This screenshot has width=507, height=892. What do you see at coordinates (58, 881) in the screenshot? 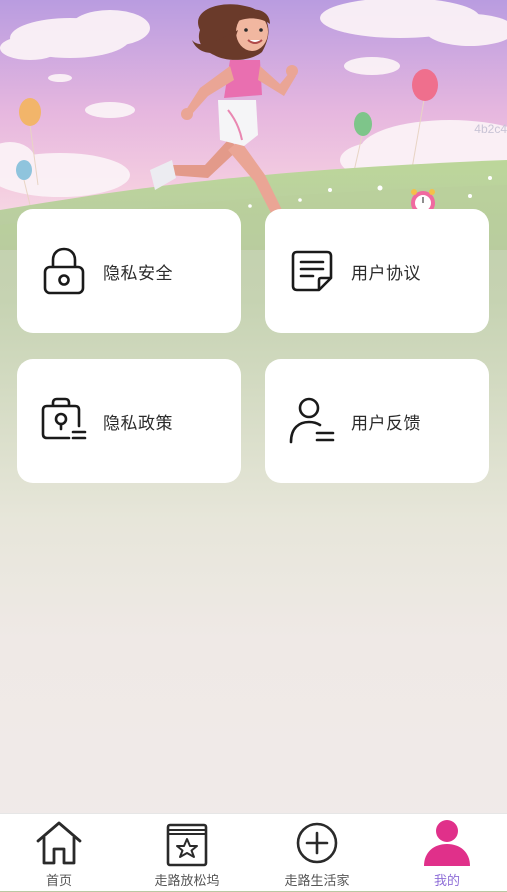
I see `tab-label: 首页` at bounding box center [58, 881].